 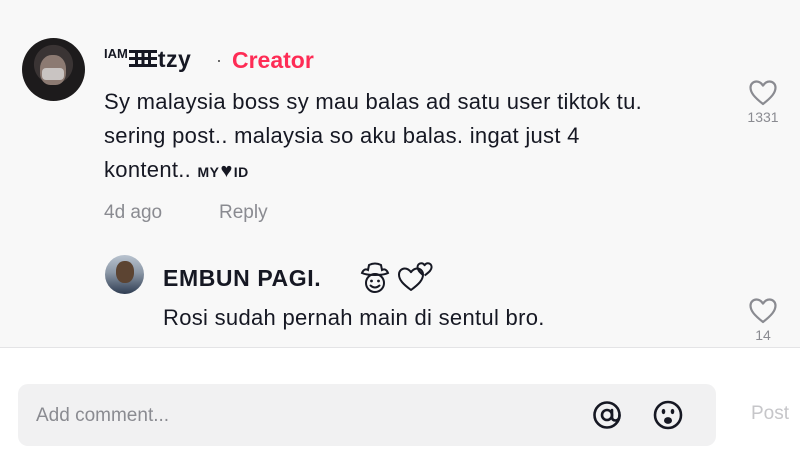 I want to click on cowboy-emoji-icon, so click(x=375, y=277).